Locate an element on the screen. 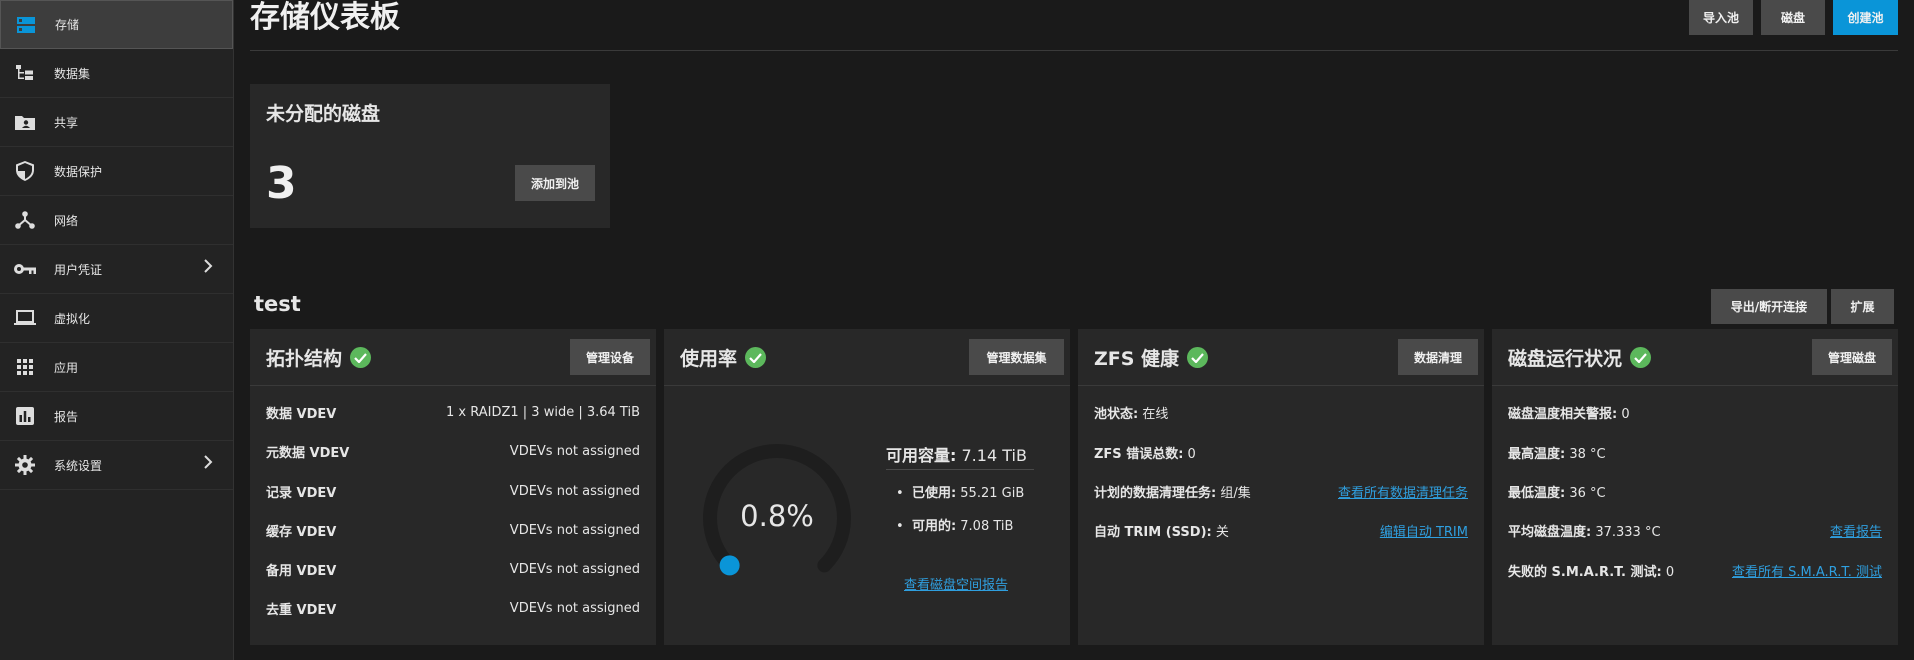 The image size is (1914, 660). sidebar-item-reporting: 报告 is located at coordinates (116, 416).